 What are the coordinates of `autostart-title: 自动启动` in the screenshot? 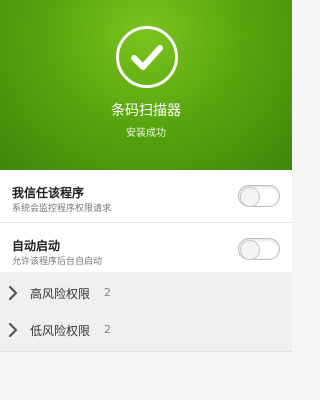 It's located at (36, 246).